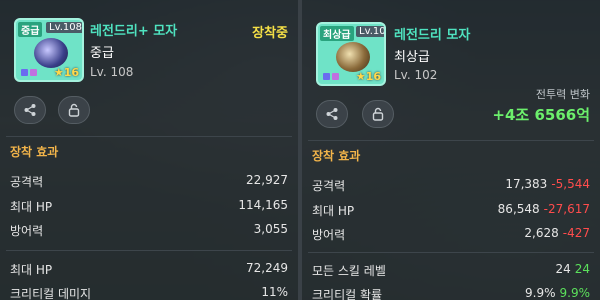  I want to click on stat-label: 모든 스킬 레벨, so click(349, 271).